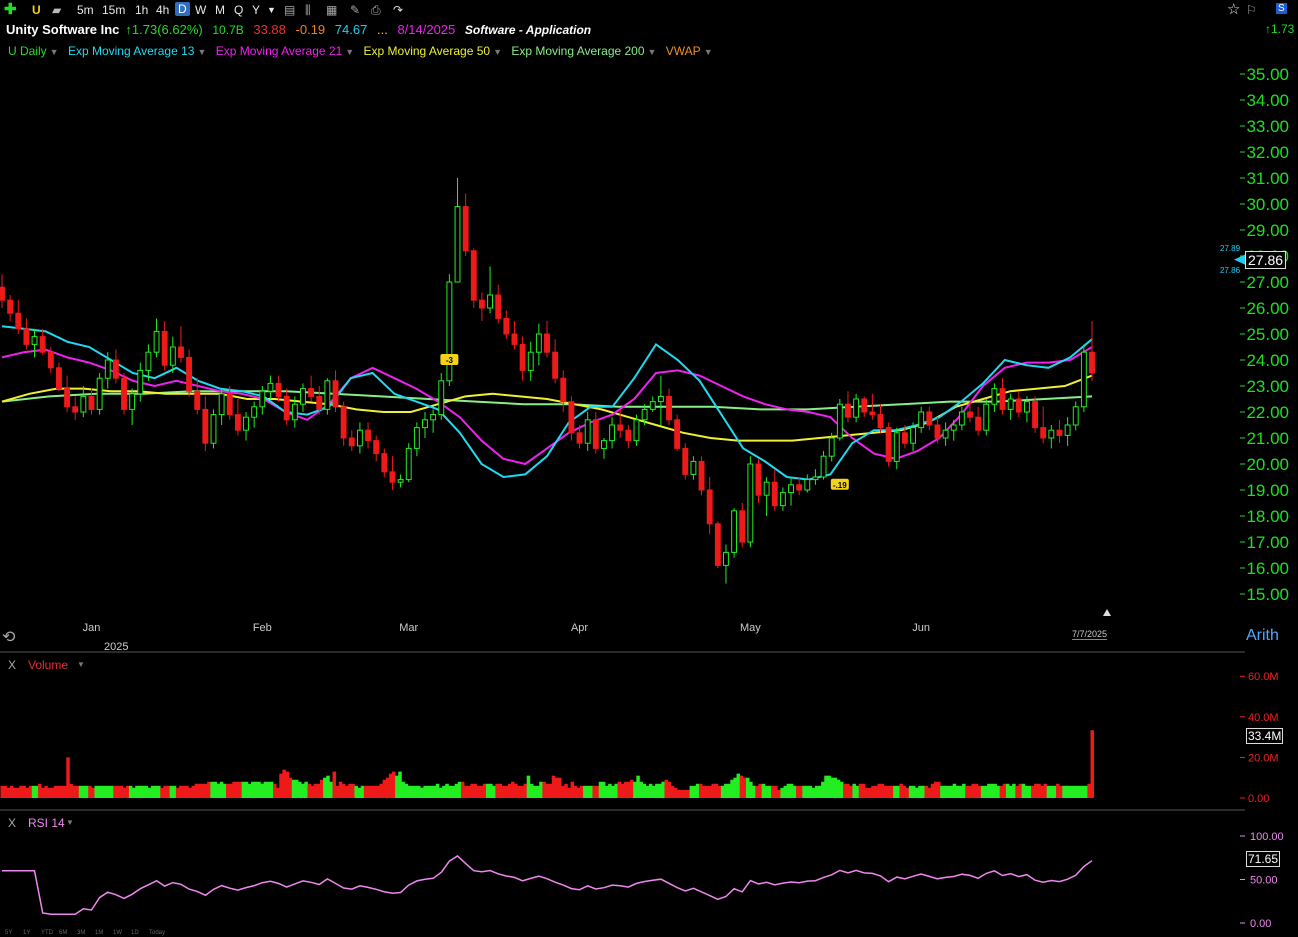 This screenshot has height=937, width=1298. Describe the element at coordinates (1267, 542) in the screenshot. I see `price-tick-label: 17.00` at that location.